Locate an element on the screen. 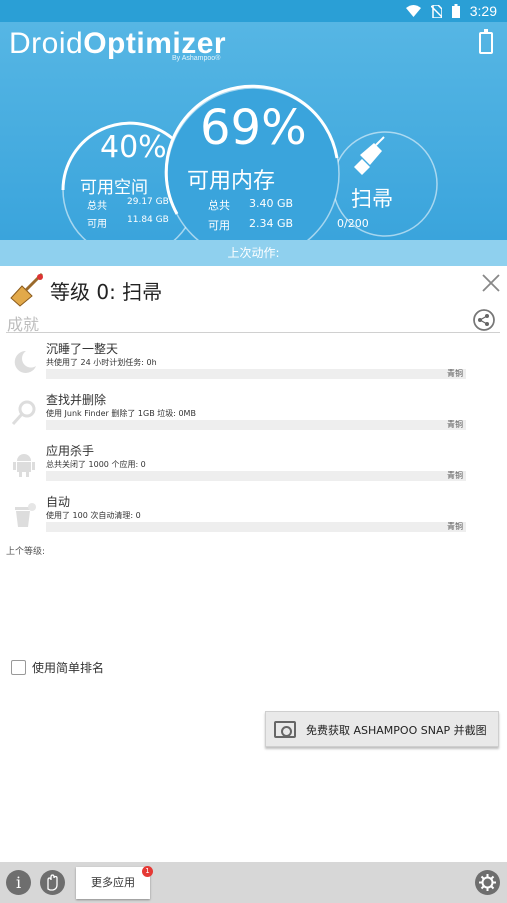 The width and height of the screenshot is (507, 903). hand-icon is located at coordinates (52, 882).